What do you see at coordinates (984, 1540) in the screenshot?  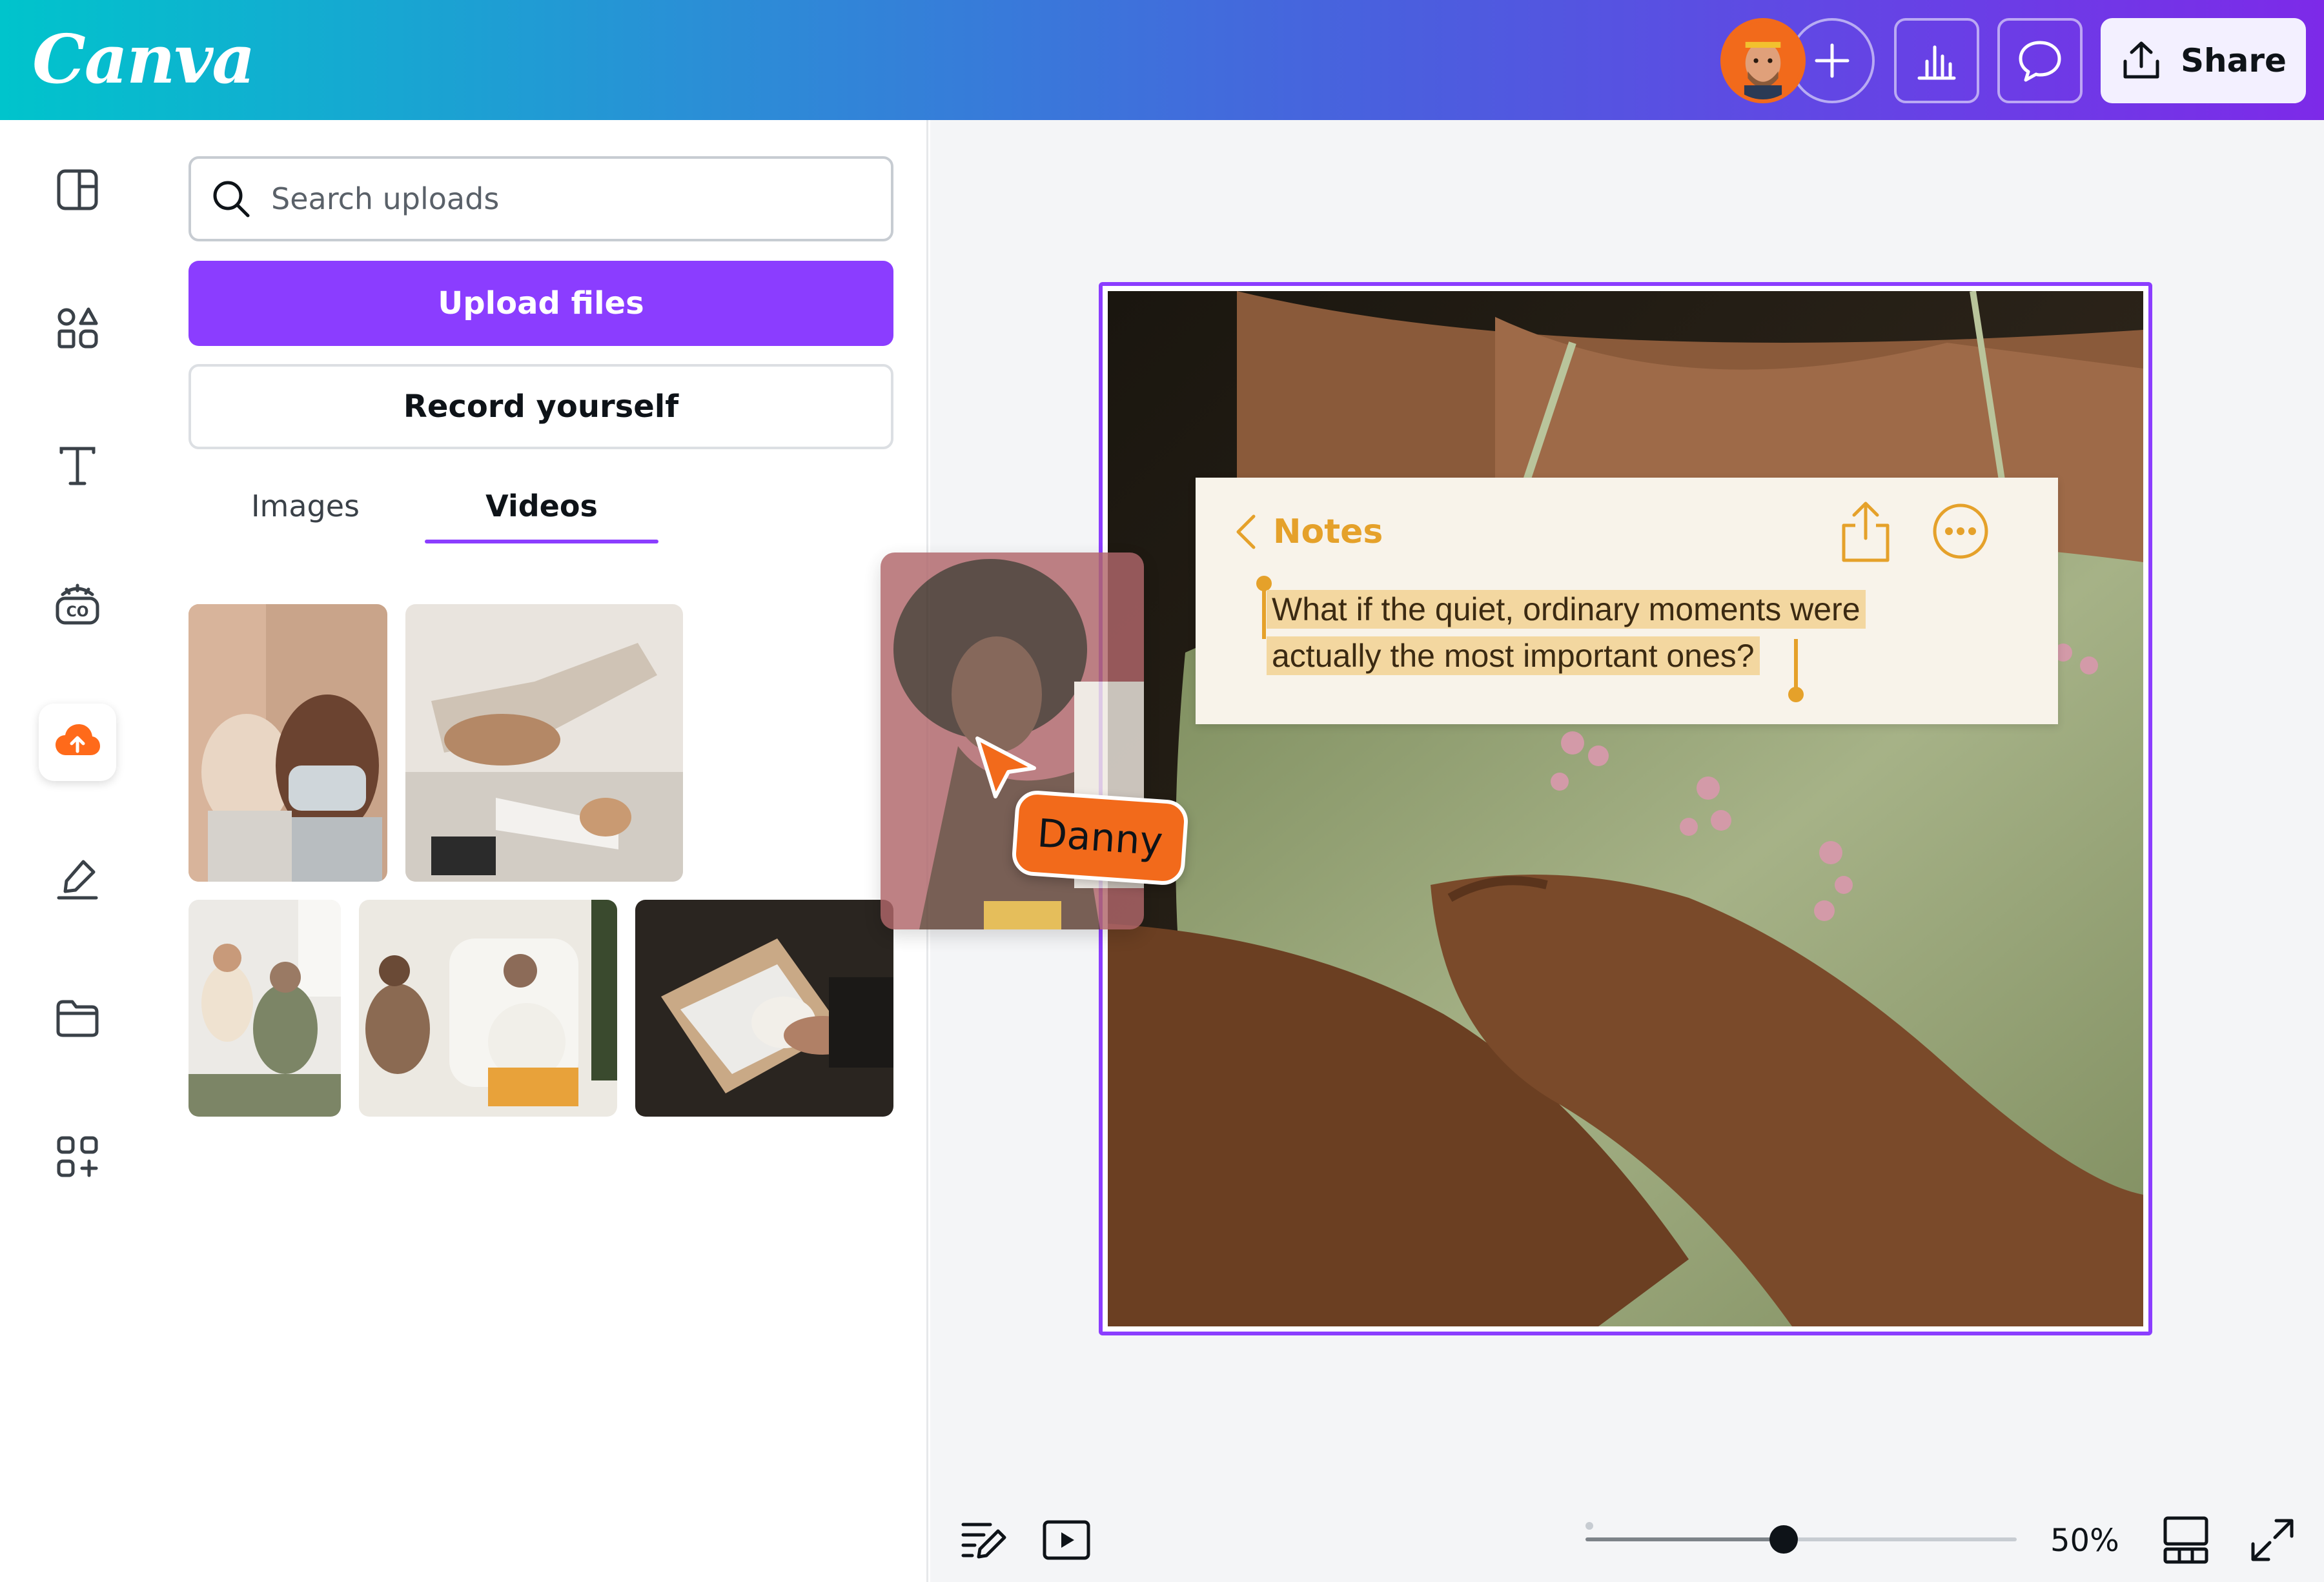 I see `notes-edit-icon` at bounding box center [984, 1540].